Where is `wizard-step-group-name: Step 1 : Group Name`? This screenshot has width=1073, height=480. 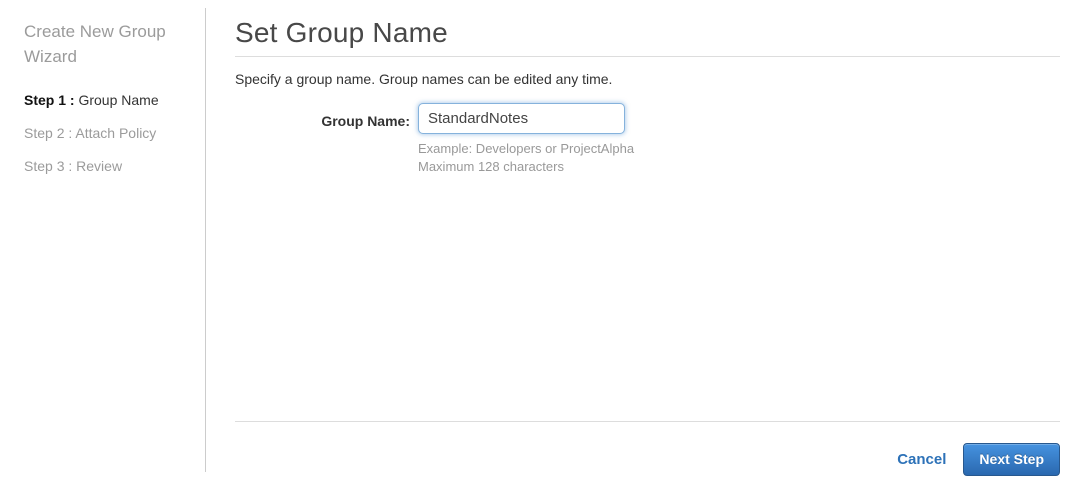 wizard-step-group-name: Step 1 : Group Name is located at coordinates (104, 100).